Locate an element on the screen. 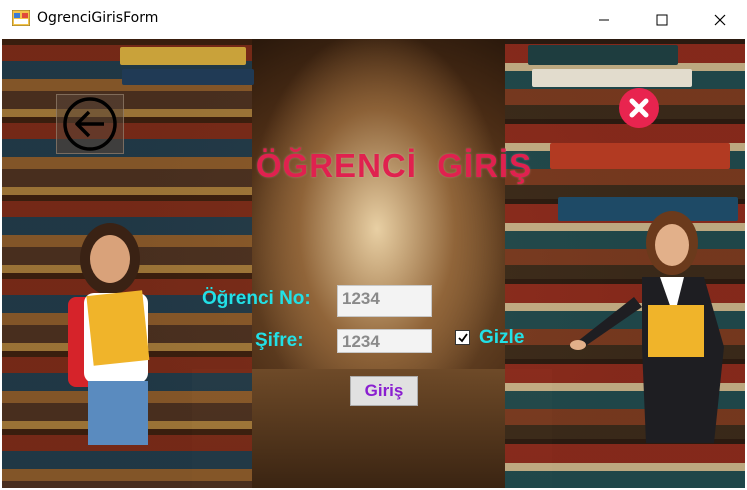  title-bar: OgrenciGirisForm is located at coordinates (373, 19).